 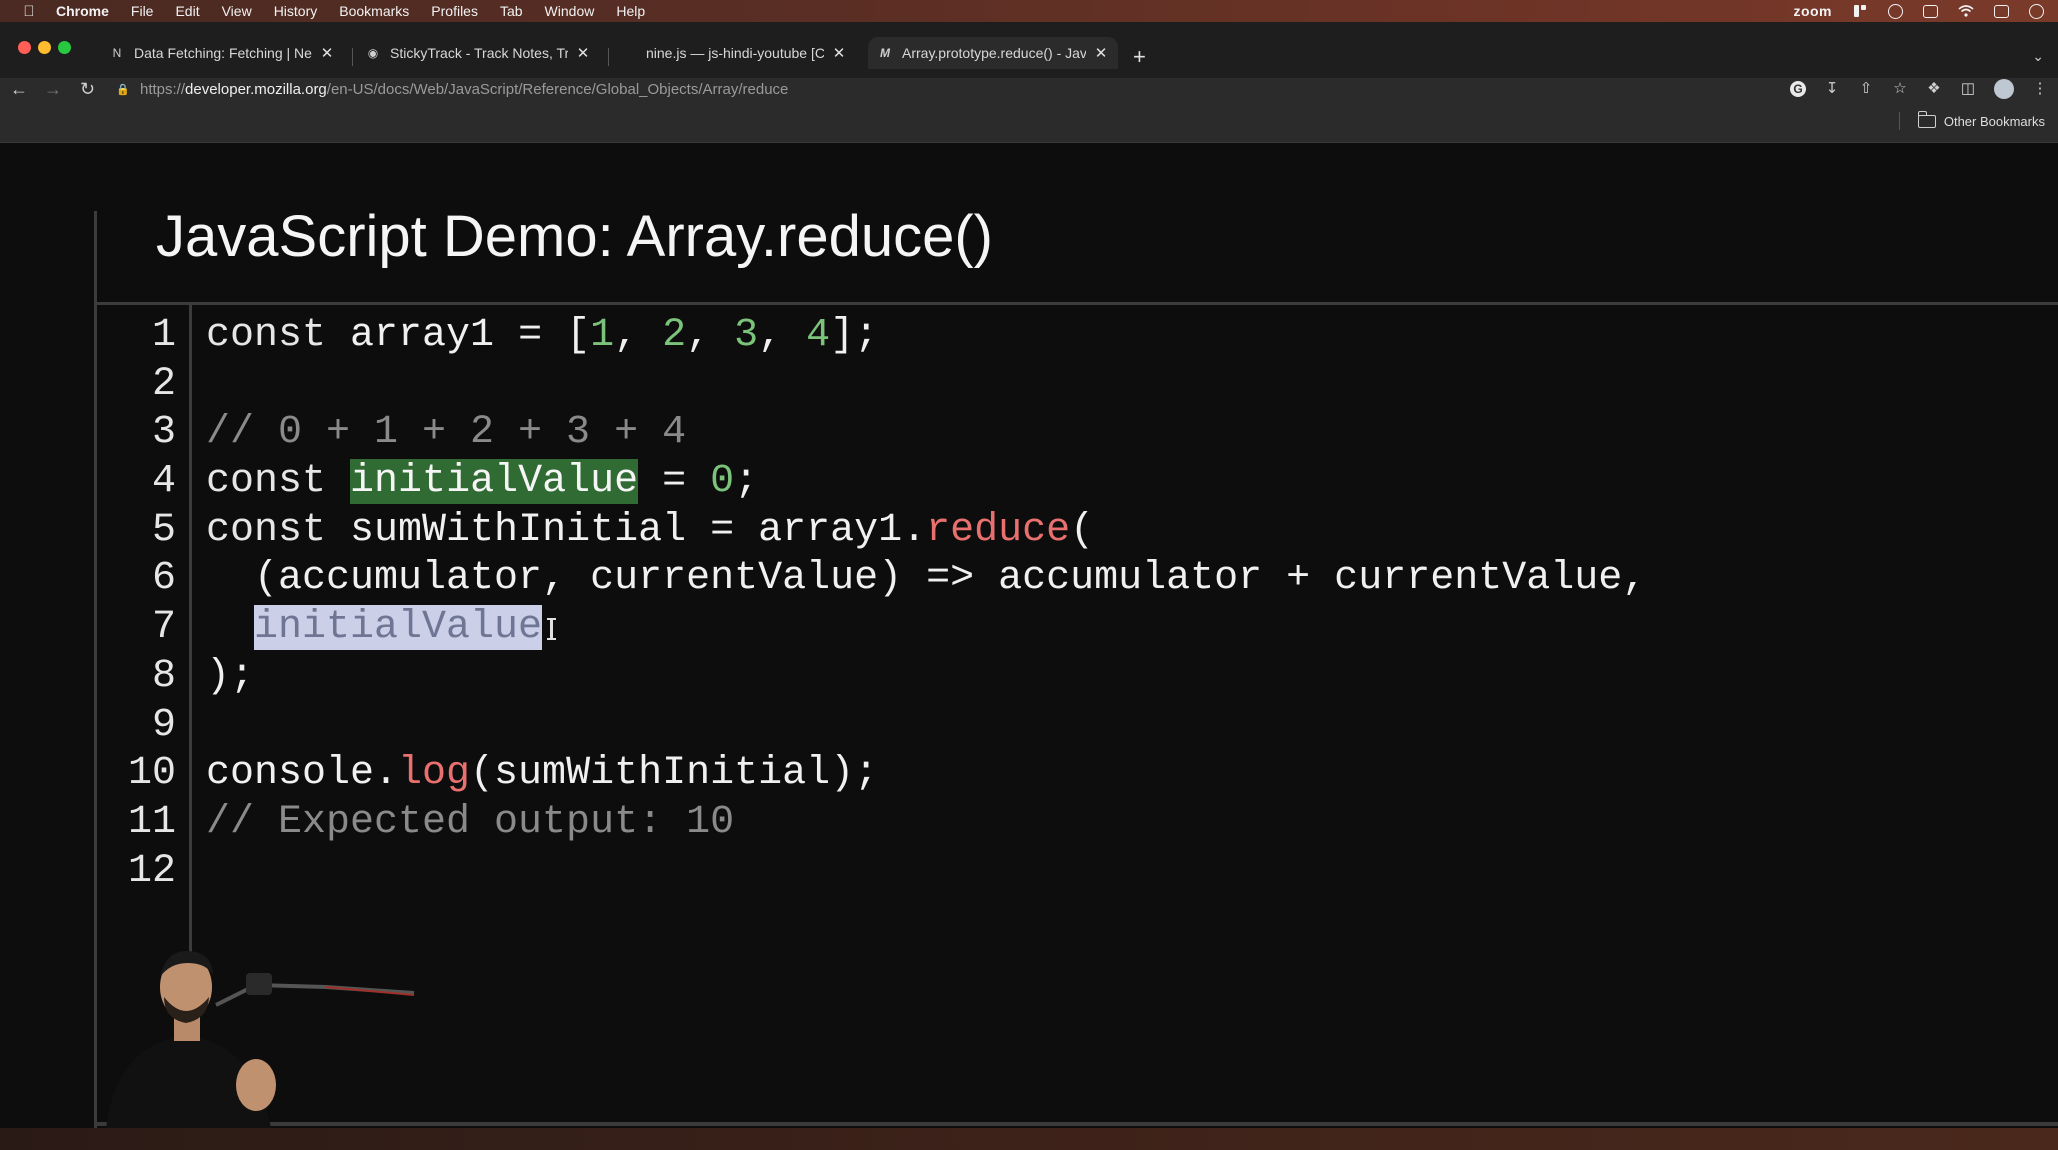 I want to click on code-token: ];, so click(x=854, y=335).